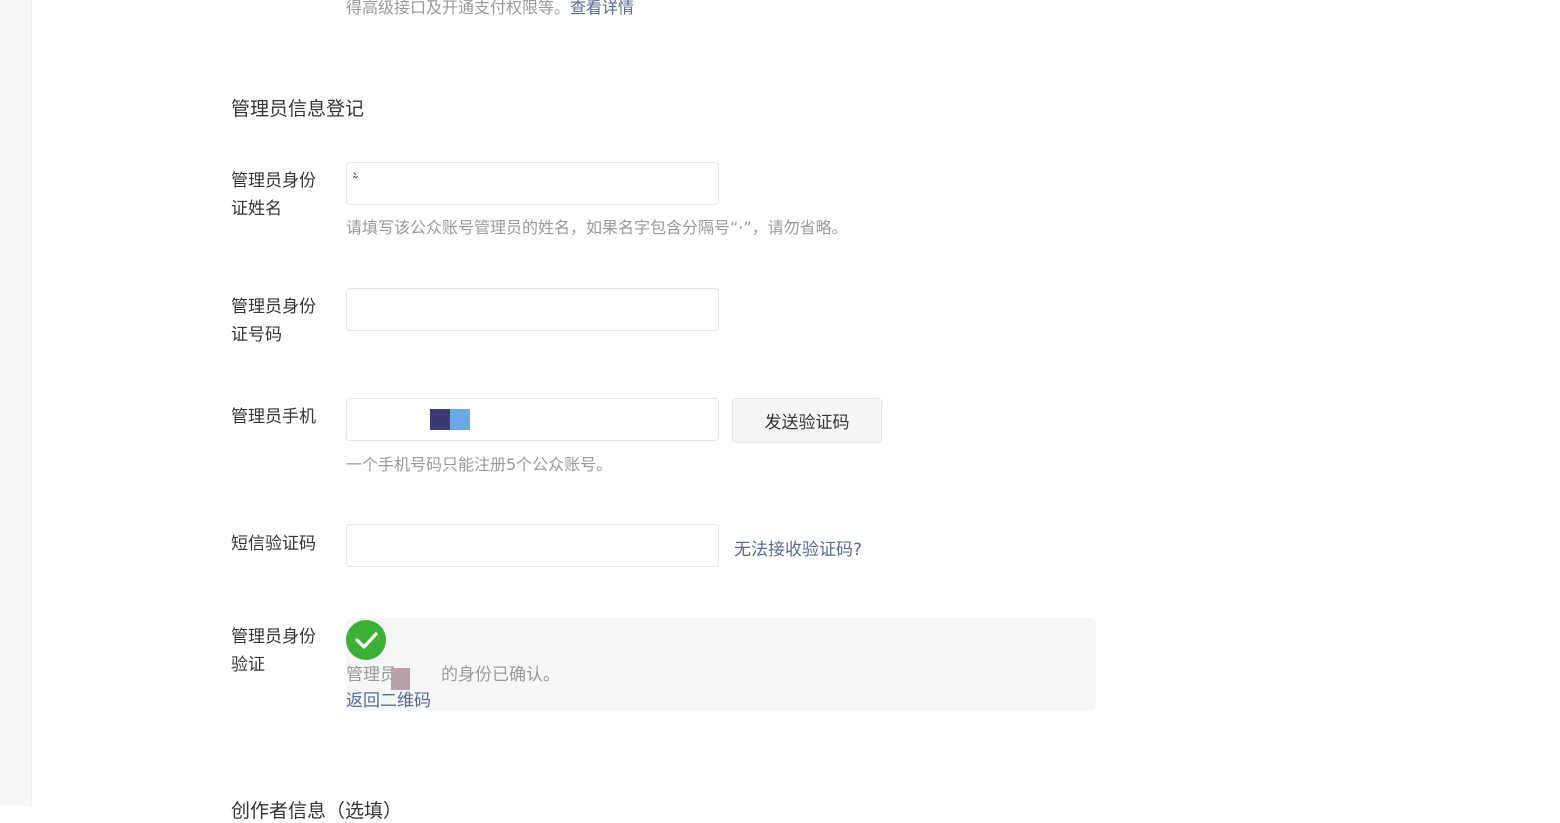 This screenshot has height=823, width=1560. I want to click on phone-input, so click(532, 419).